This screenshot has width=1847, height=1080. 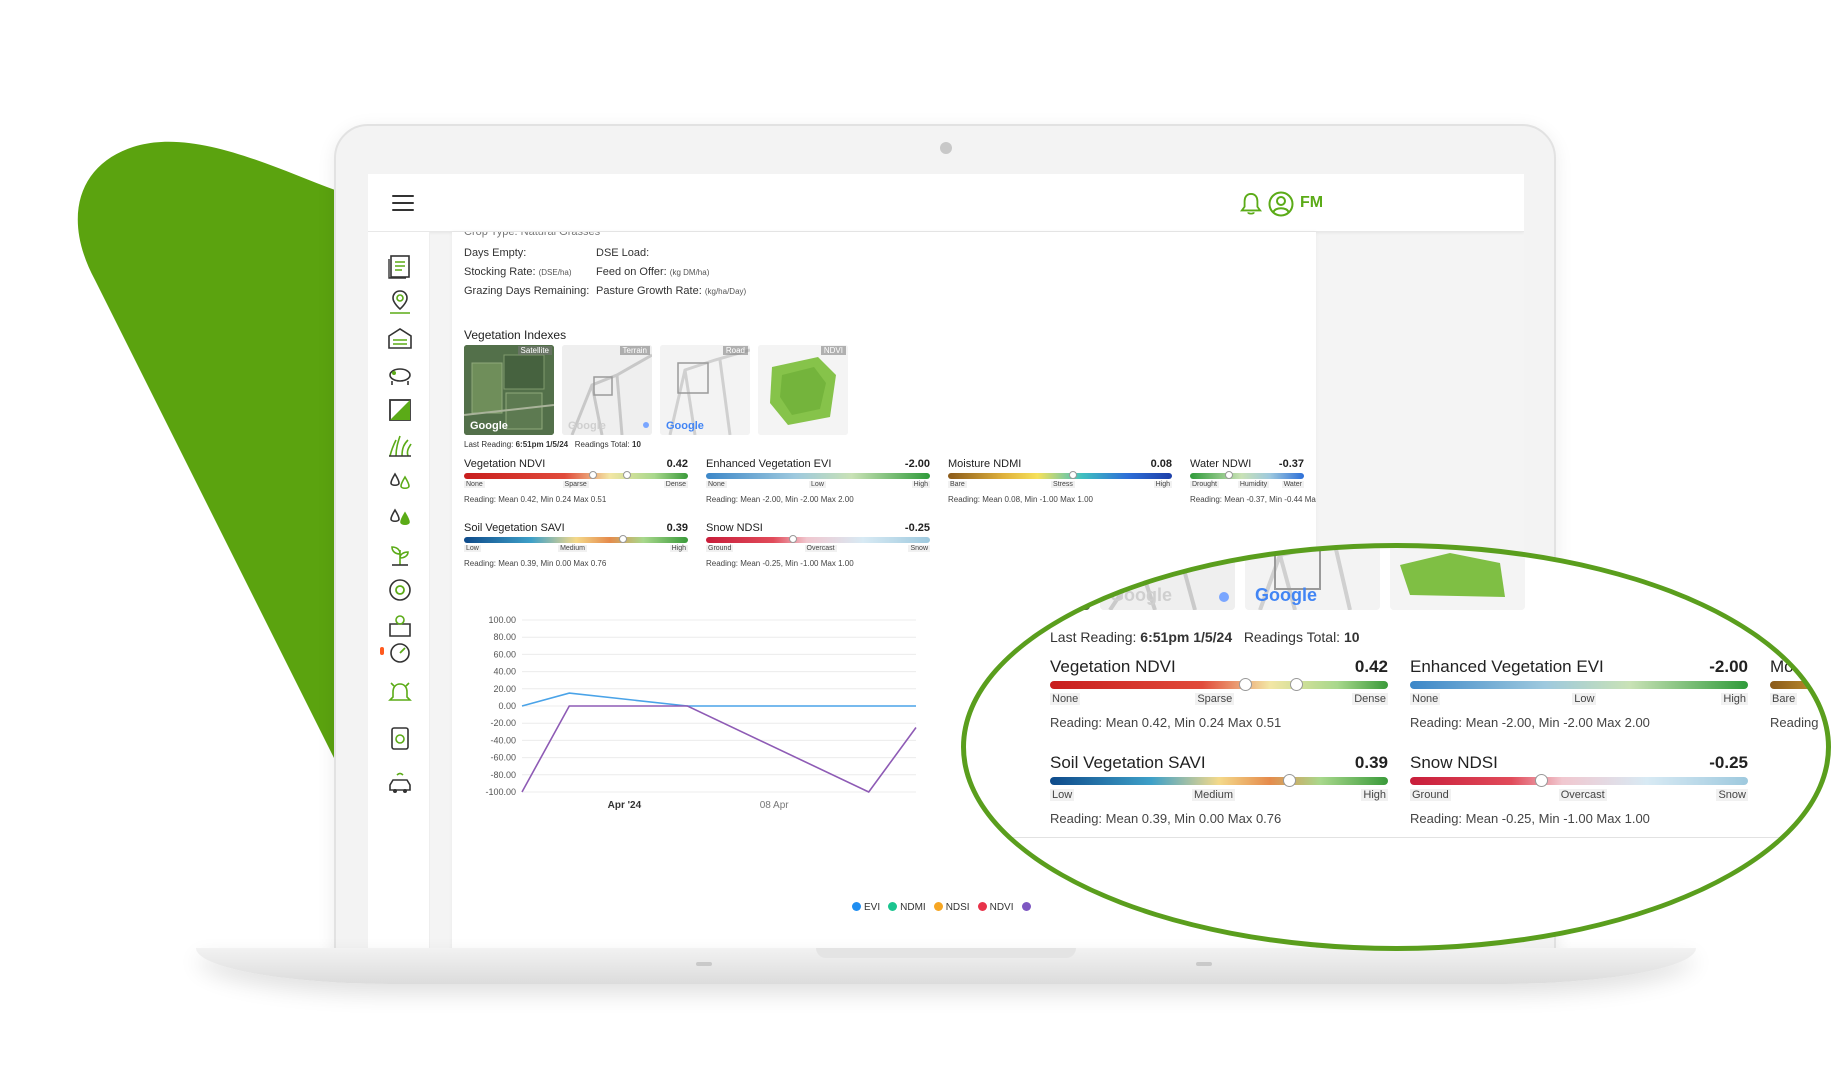 I want to click on vehicle-icon, so click(x=400, y=784).